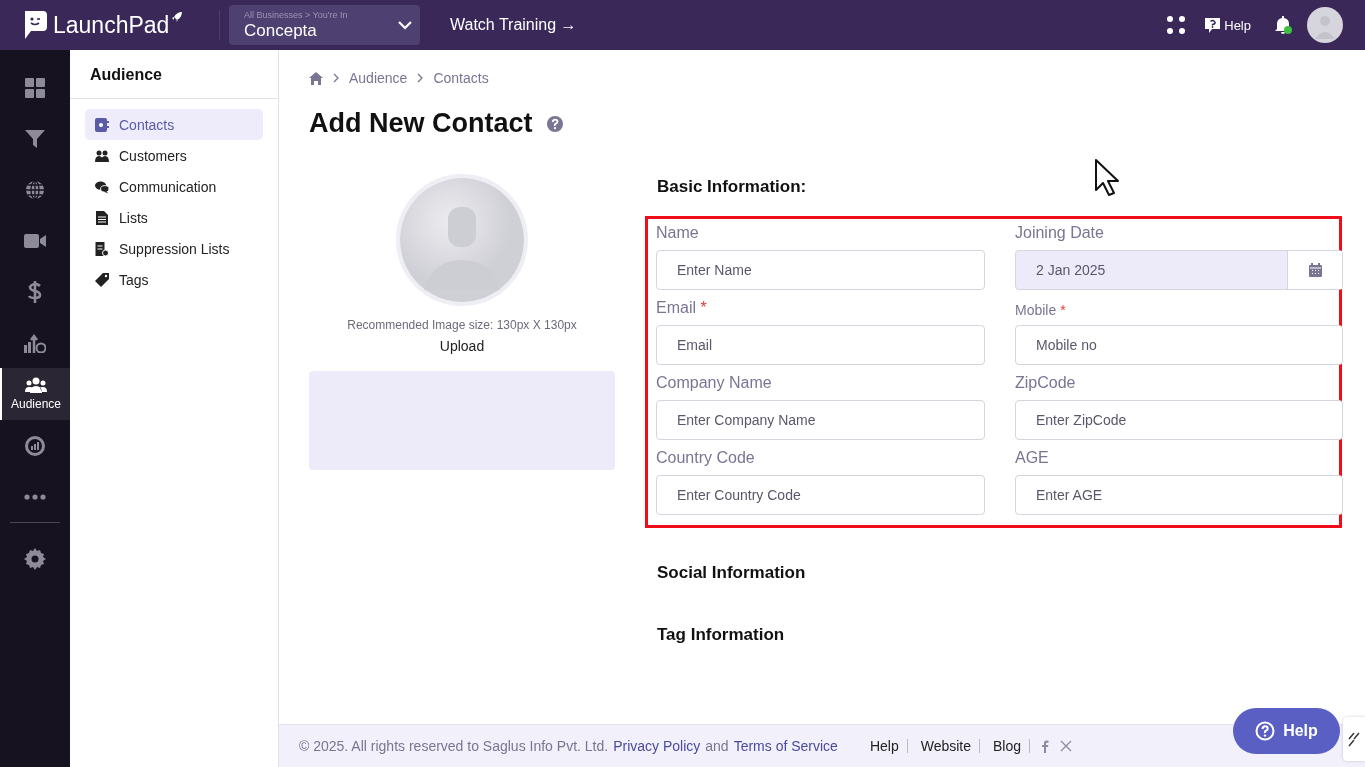 The height and width of the screenshot is (767, 1365). I want to click on analytics-icon, so click(35, 445).